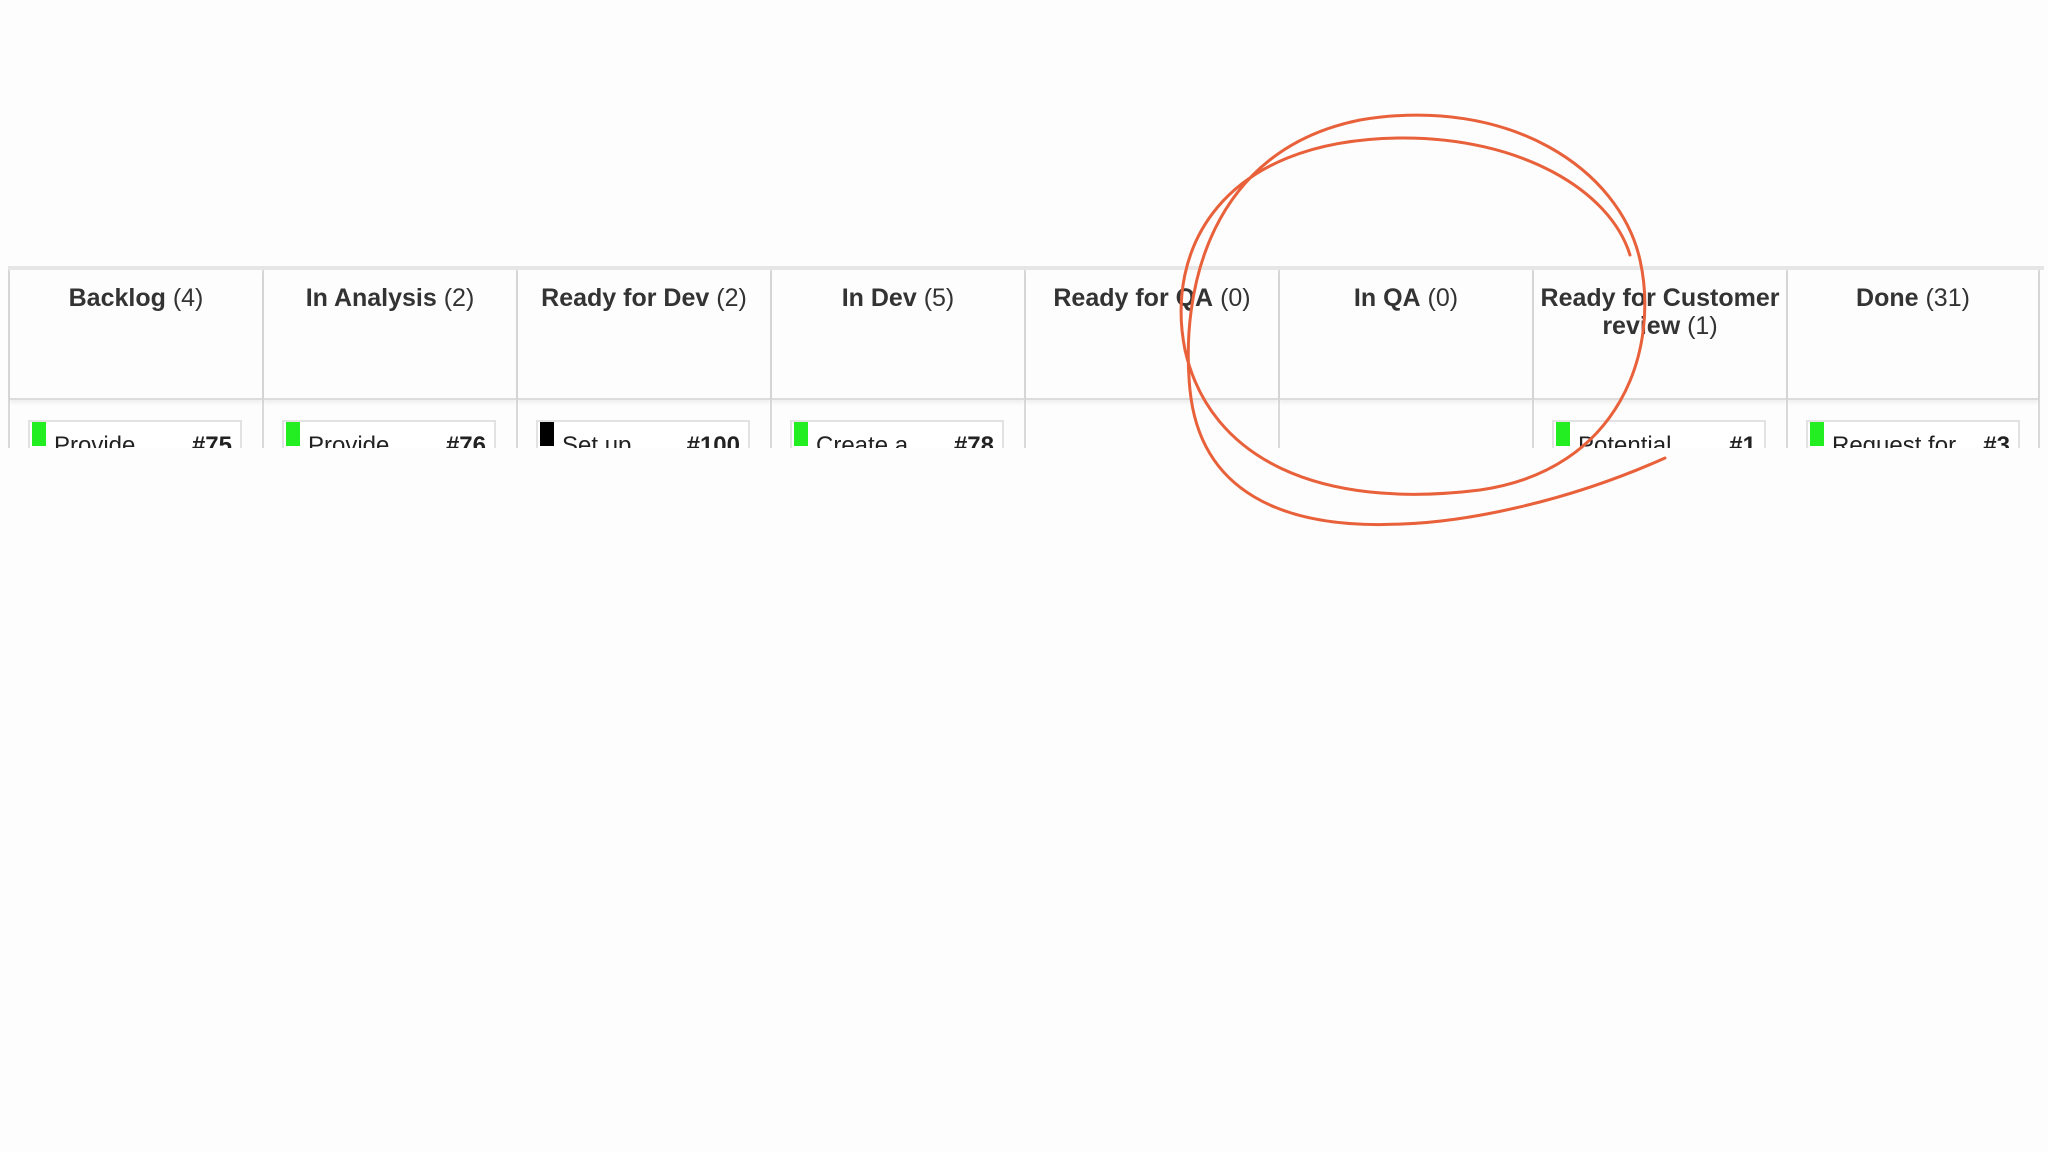 The height and width of the screenshot is (1152, 2048). I want to click on column-header: Ready for Customer review (1), so click(1660, 335).